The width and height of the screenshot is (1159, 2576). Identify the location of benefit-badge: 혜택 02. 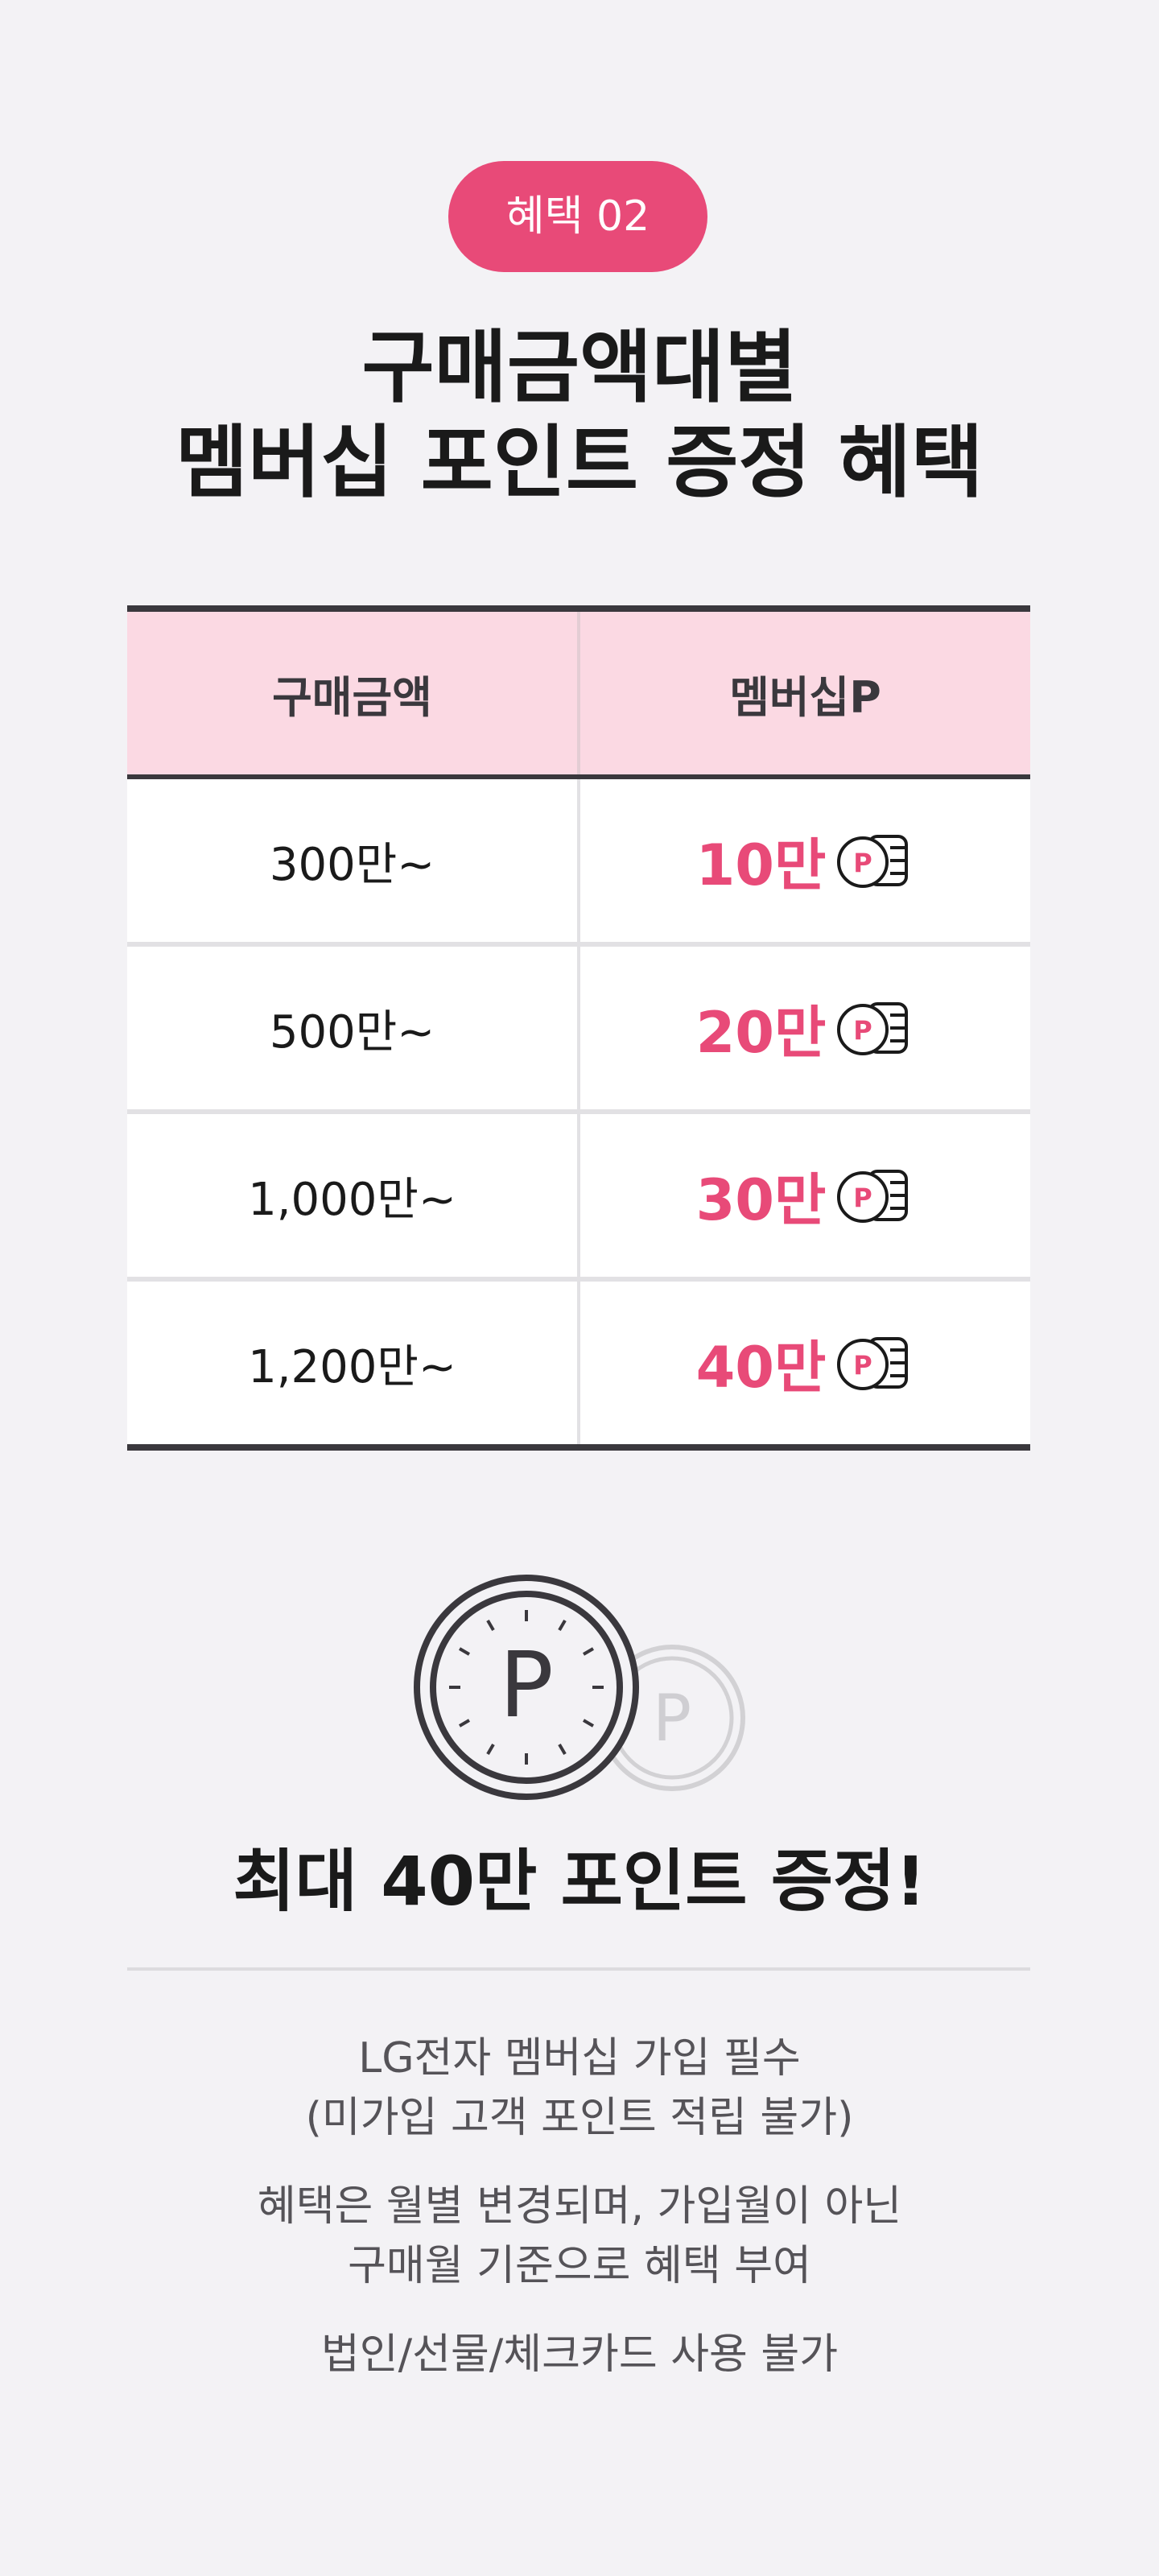
(577, 216).